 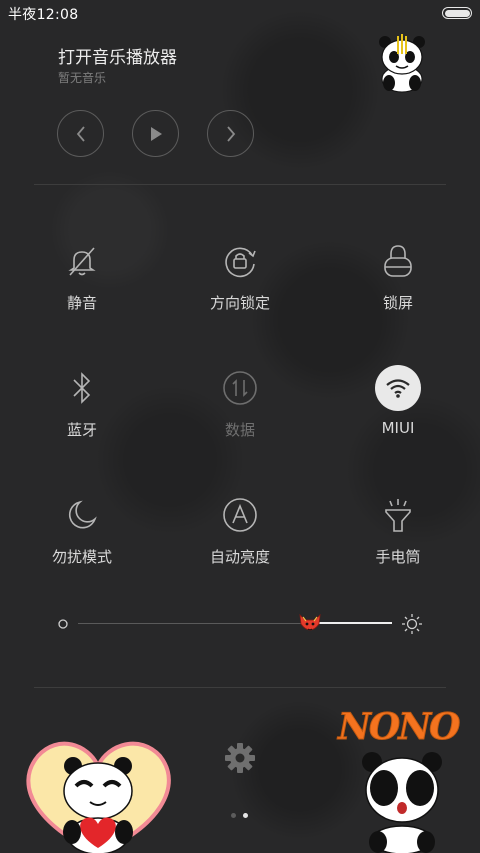 I want to click on toggle-bluetooth: 蓝牙, so click(x=82, y=402).